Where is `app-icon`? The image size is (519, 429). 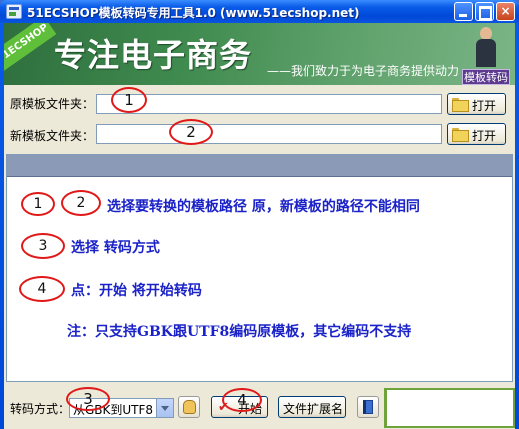 app-icon is located at coordinates (14, 11).